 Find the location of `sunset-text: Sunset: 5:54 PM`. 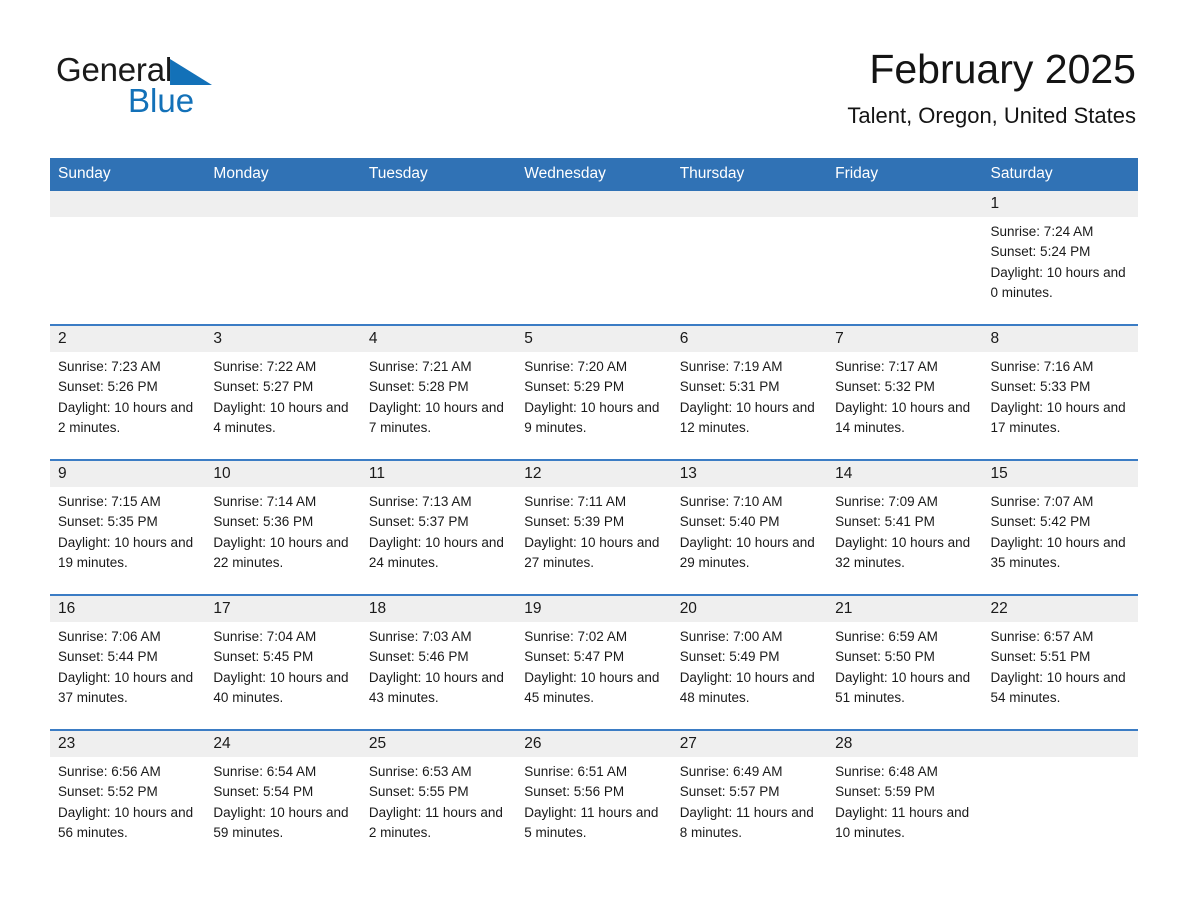

sunset-text: Sunset: 5:54 PM is located at coordinates (263, 792).